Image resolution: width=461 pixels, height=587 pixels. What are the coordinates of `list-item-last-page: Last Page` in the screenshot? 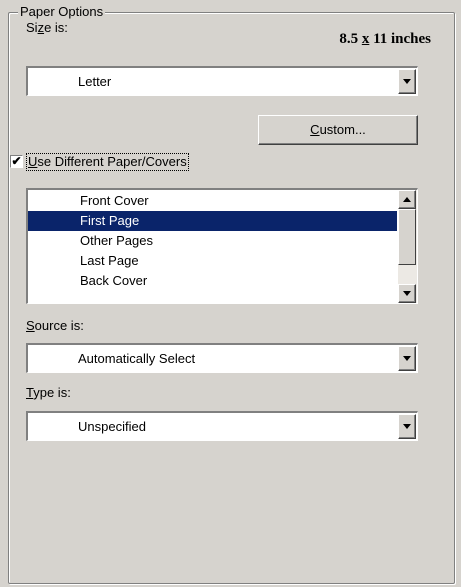 It's located at (212, 261).